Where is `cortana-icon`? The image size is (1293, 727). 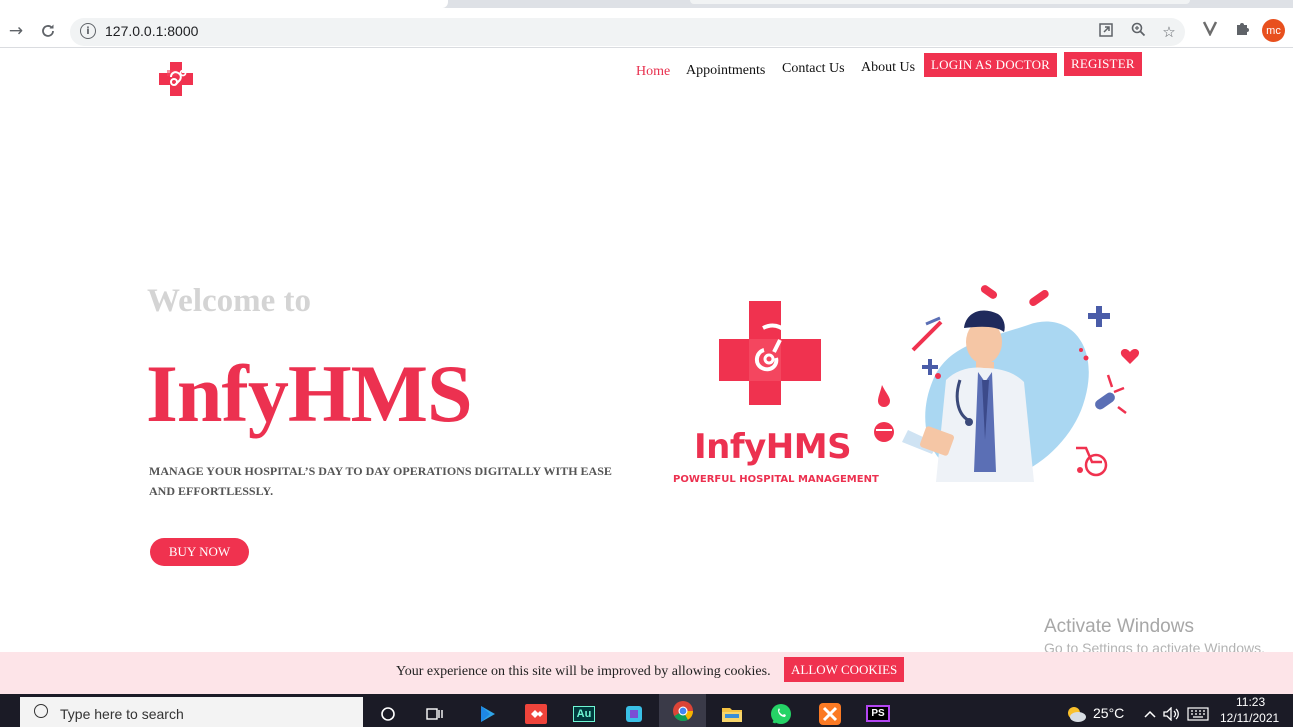
cortana-icon is located at coordinates (388, 713).